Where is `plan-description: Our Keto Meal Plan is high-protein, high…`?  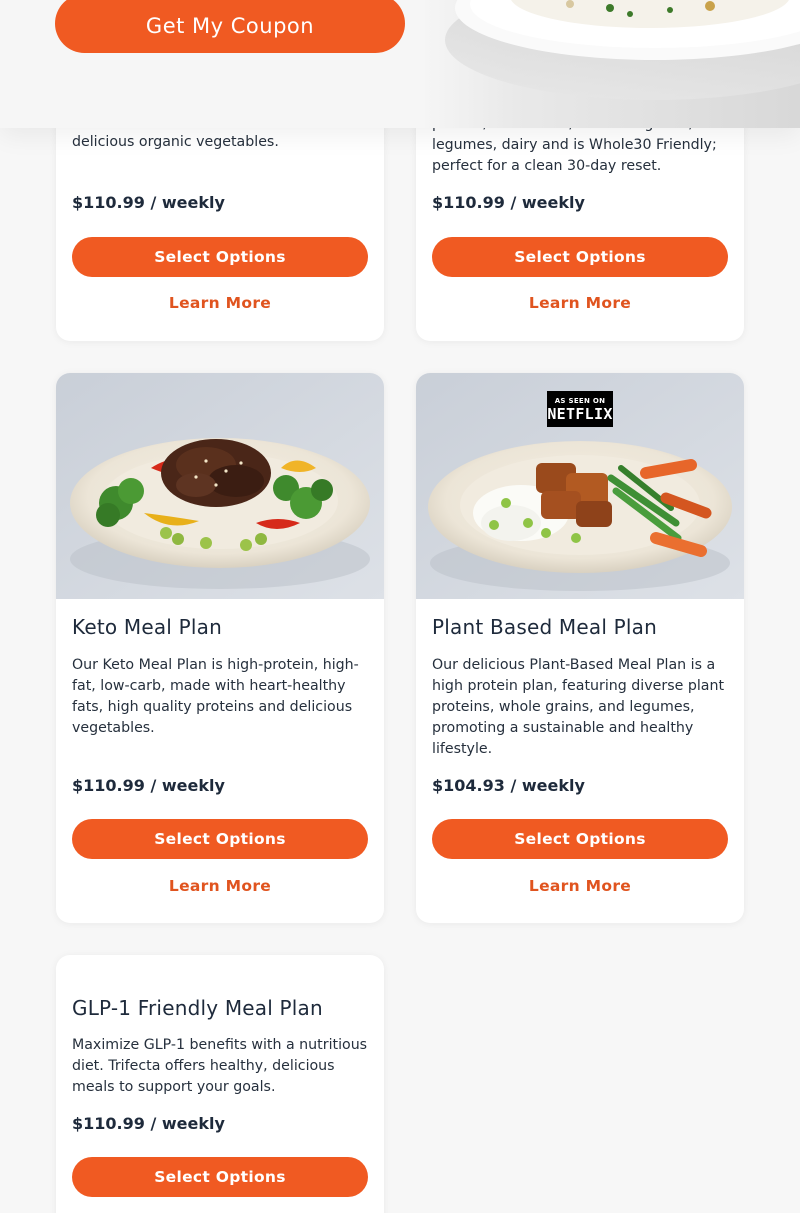
plan-description: Our Keto Meal Plan is high-protein, high… is located at coordinates (215, 696).